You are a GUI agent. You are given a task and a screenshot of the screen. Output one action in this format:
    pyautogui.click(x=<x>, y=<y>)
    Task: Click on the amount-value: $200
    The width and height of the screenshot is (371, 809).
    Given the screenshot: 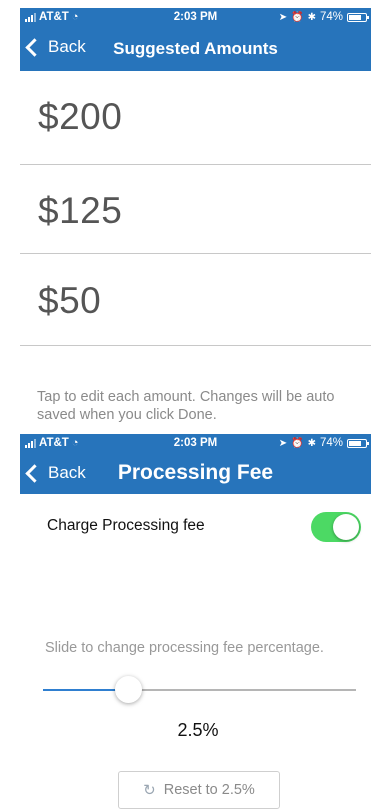 What is the action you would take?
    pyautogui.click(x=80, y=116)
    